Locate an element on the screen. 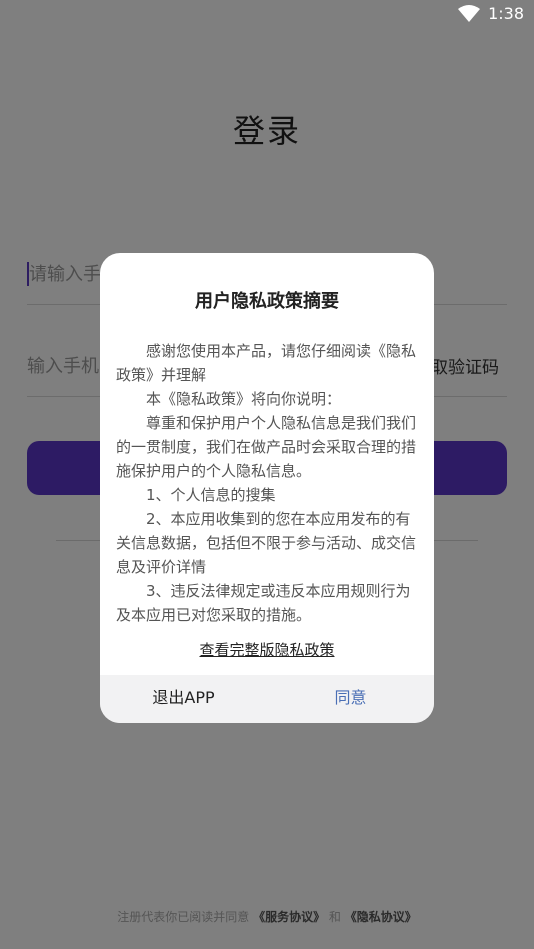 This screenshot has height=949, width=534. policy-paragraph: 1、个人信息的搜集 is located at coordinates (211, 495).